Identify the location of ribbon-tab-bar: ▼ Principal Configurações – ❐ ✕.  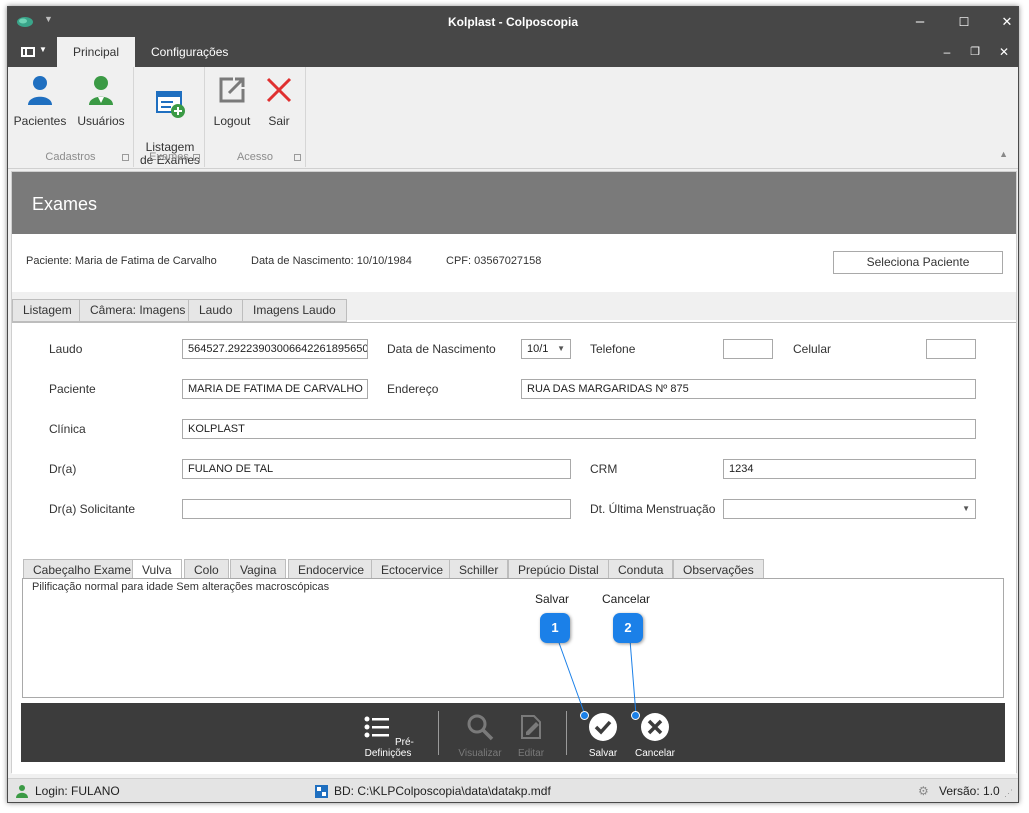
(513, 52).